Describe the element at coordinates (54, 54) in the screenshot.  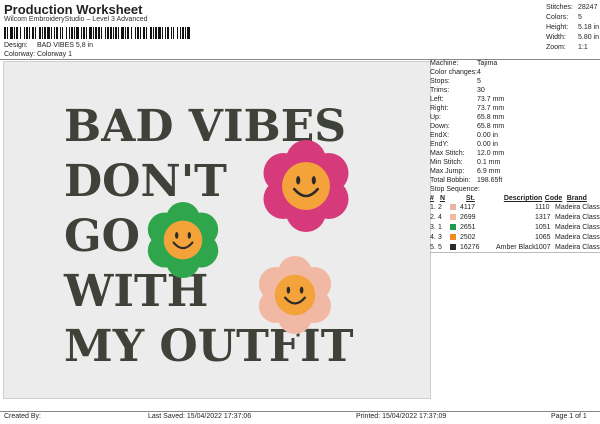
I see `colorway-value: Colorway 1` at that location.